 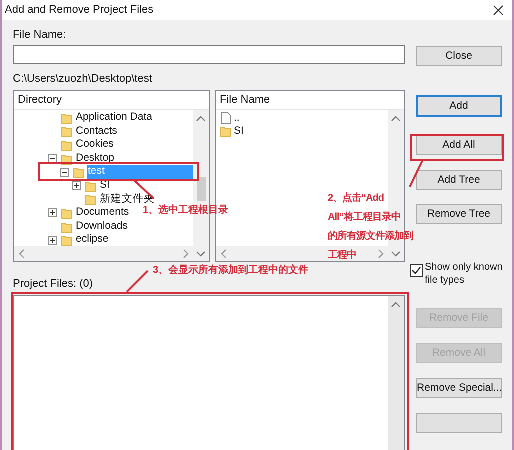 I want to click on button: Add All, so click(x=459, y=145).